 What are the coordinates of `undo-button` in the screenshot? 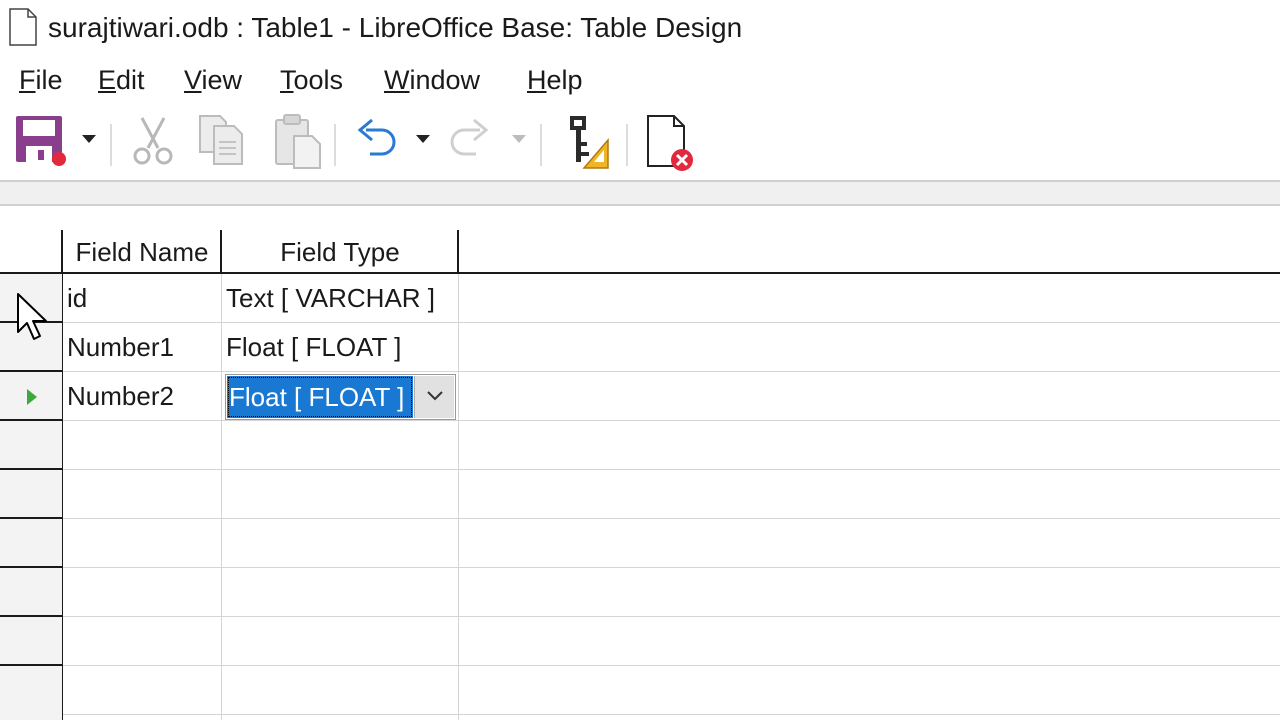 It's located at (376, 143).